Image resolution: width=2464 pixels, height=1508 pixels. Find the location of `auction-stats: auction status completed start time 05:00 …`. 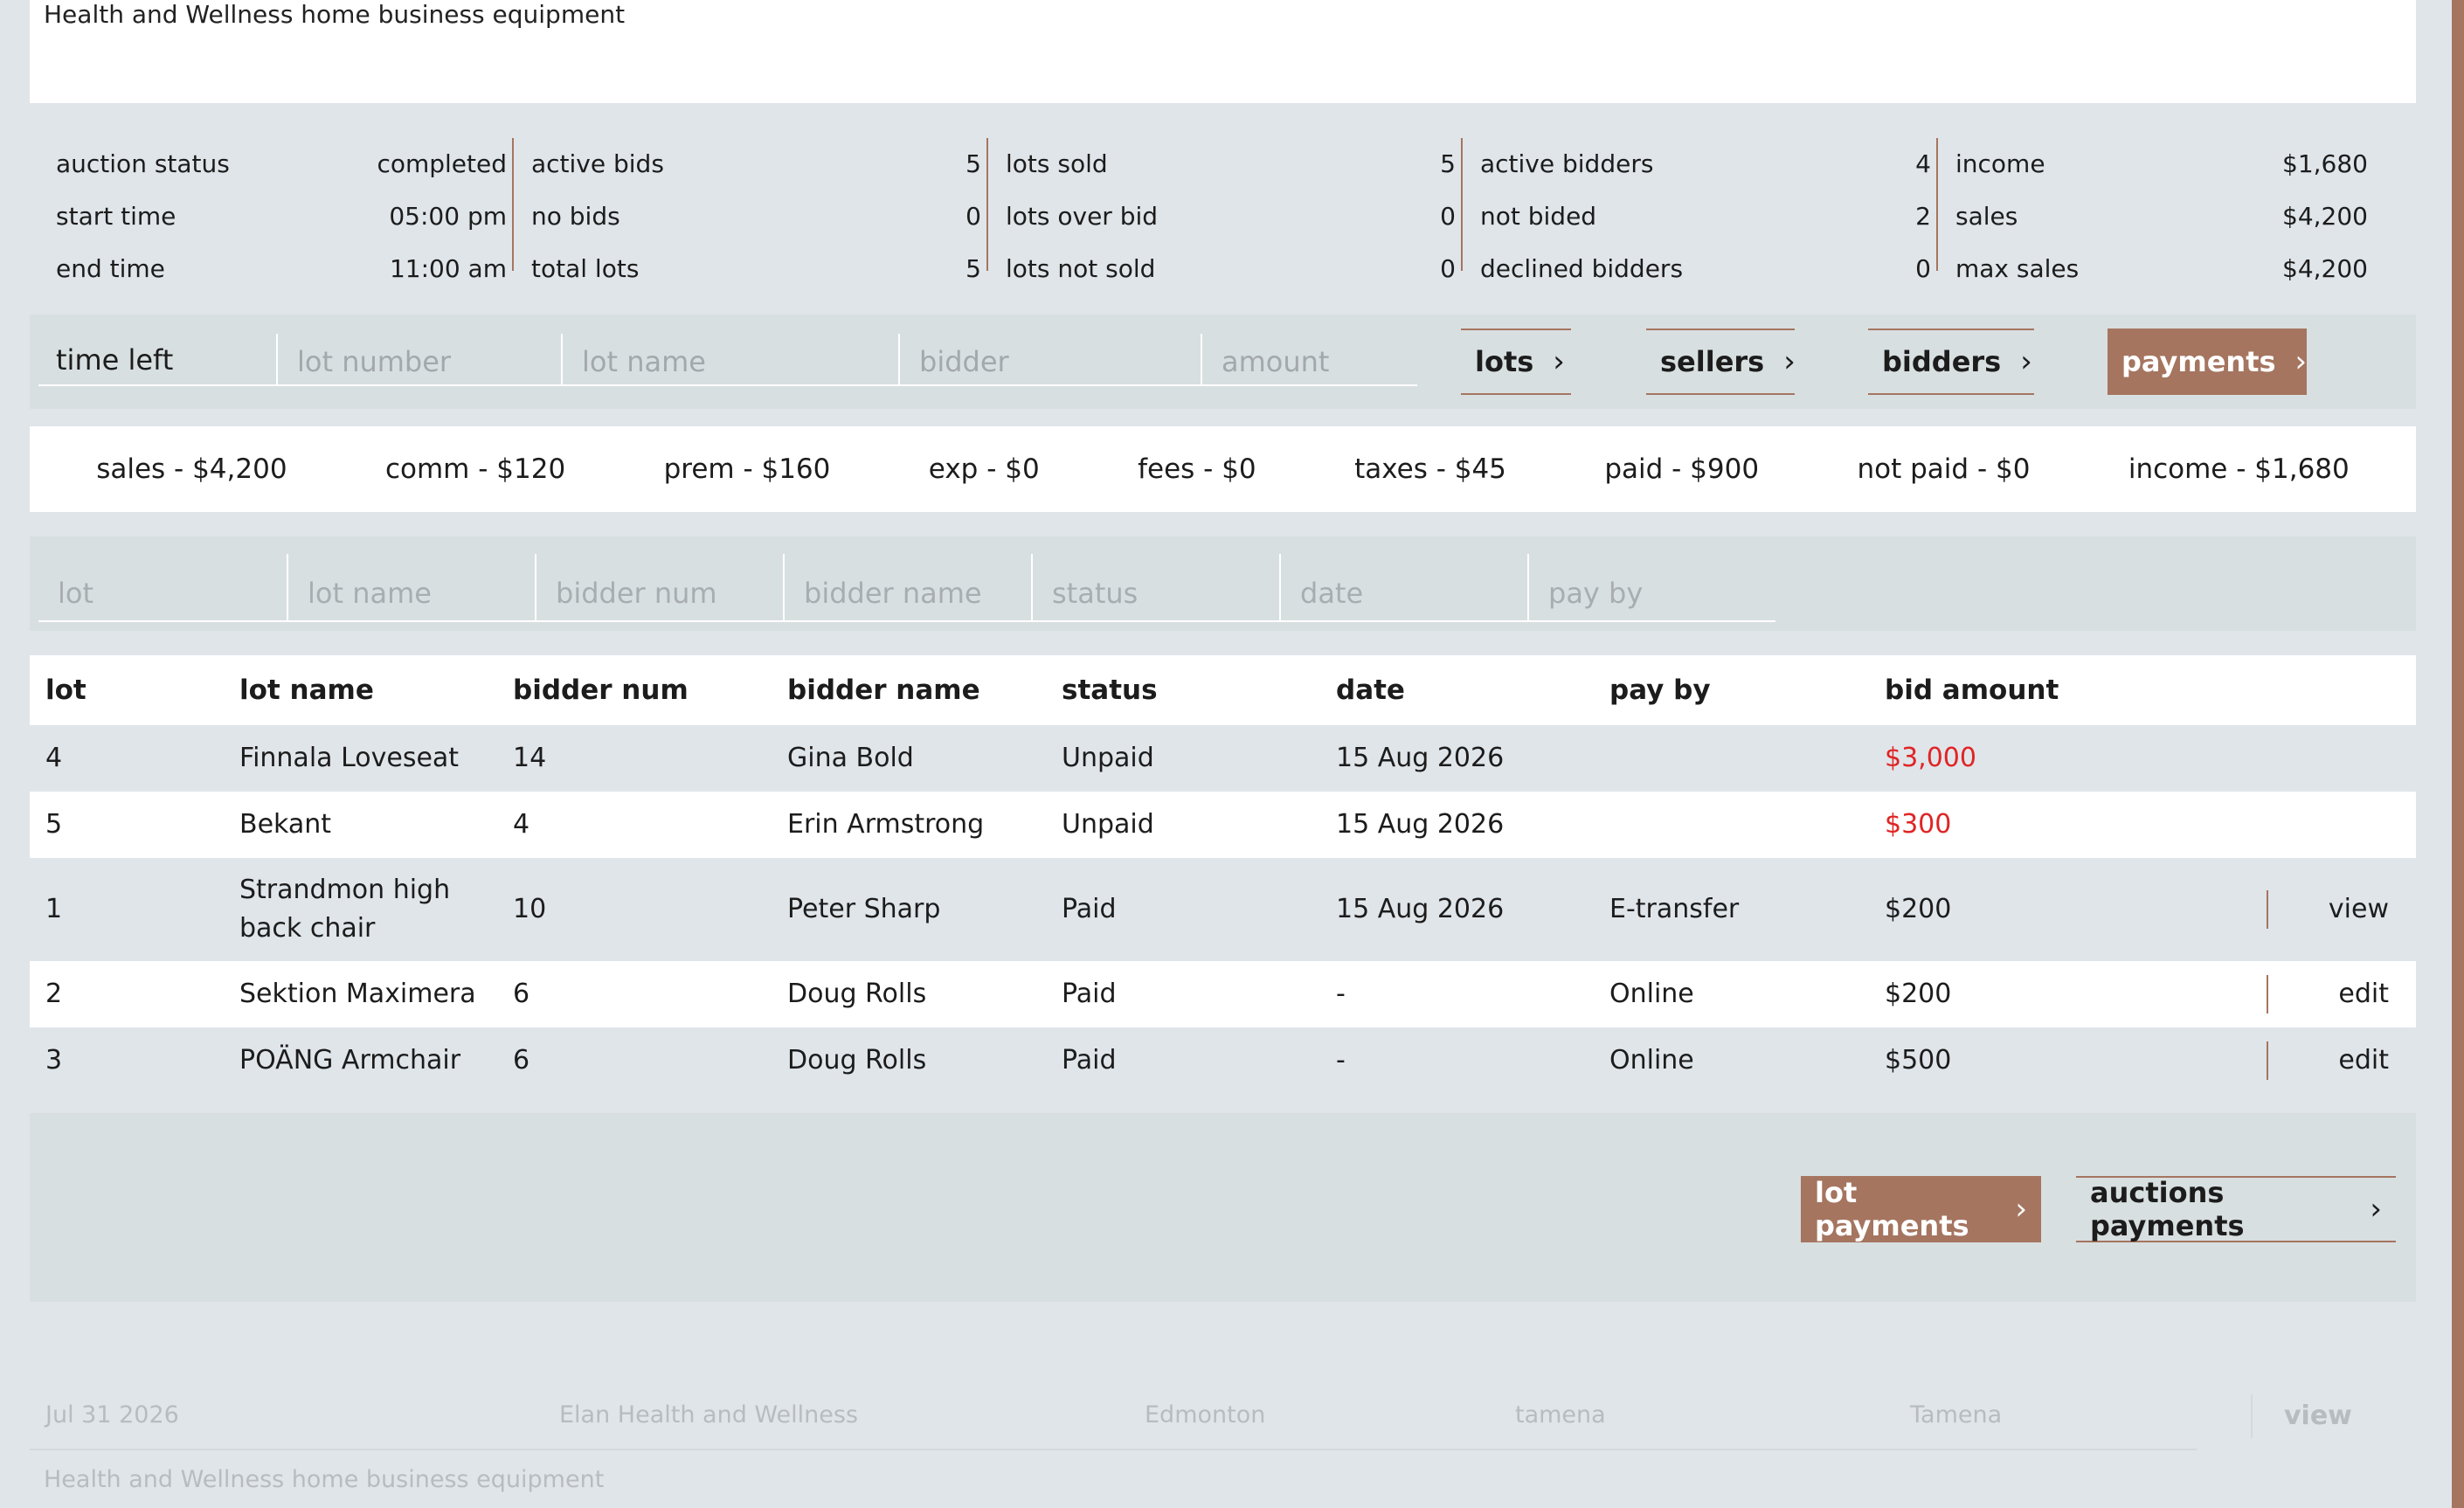

auction-stats: auction status completed start time 05:00 … is located at coordinates (1223, 207).